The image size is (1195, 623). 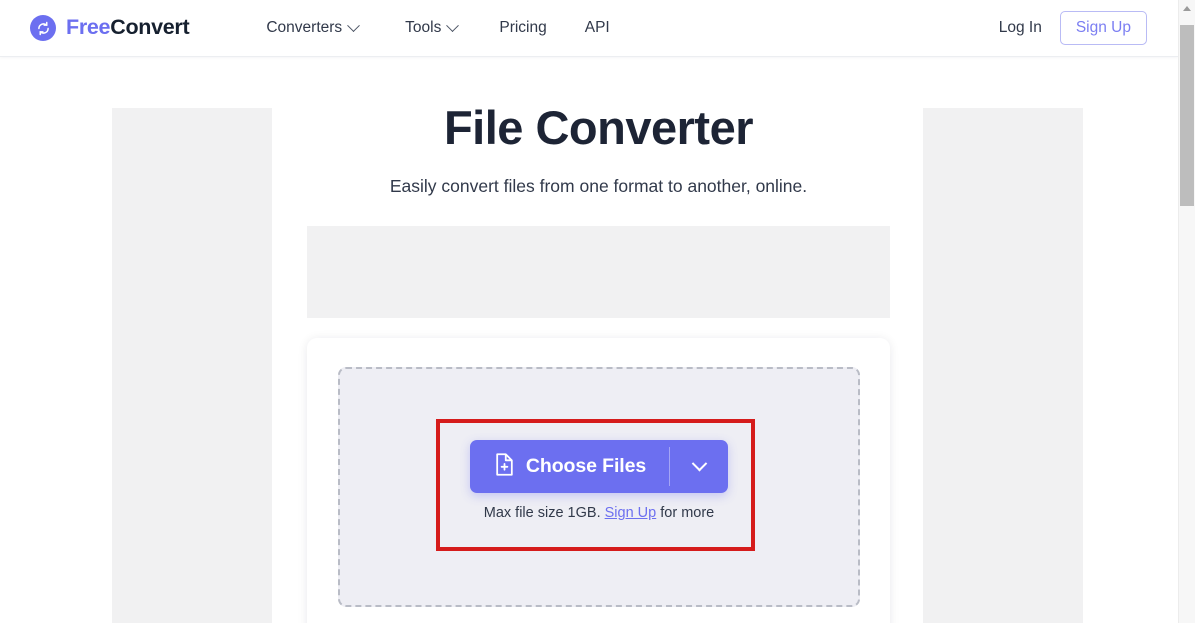 I want to click on choose-files-button: Choose Files, so click(x=599, y=466).